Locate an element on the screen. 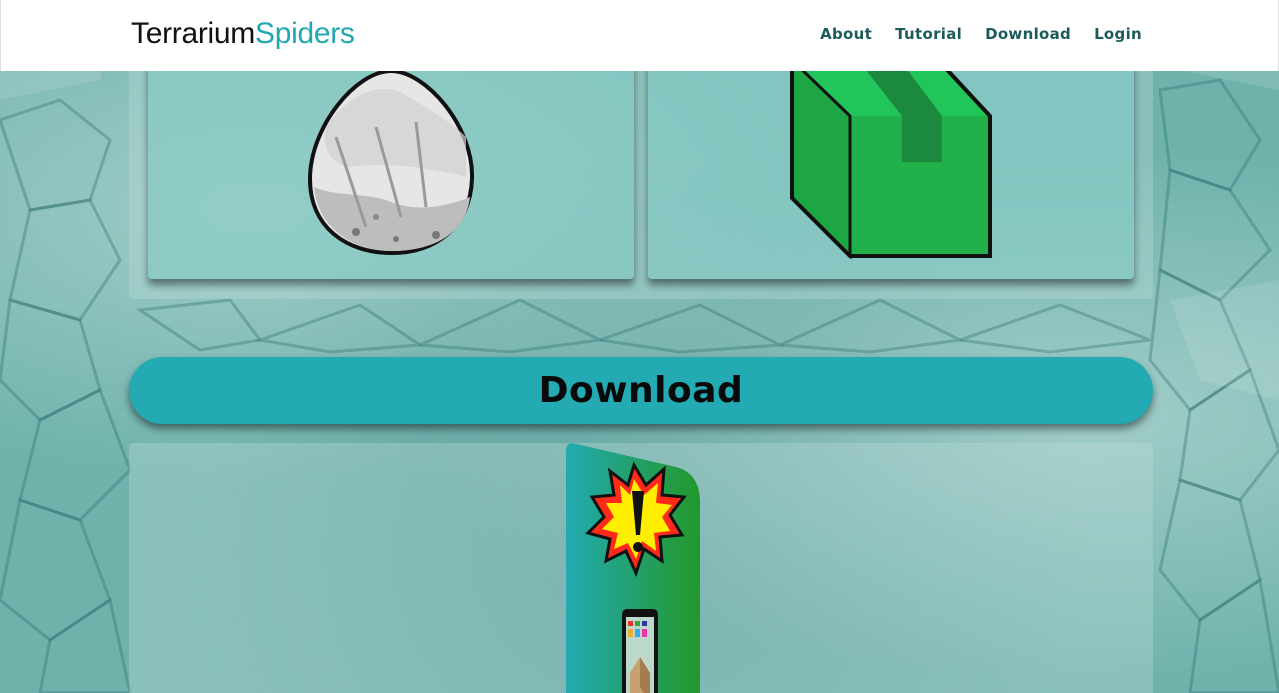 This screenshot has width=1279, height=693. nav-login-link: Login is located at coordinates (1118, 34).